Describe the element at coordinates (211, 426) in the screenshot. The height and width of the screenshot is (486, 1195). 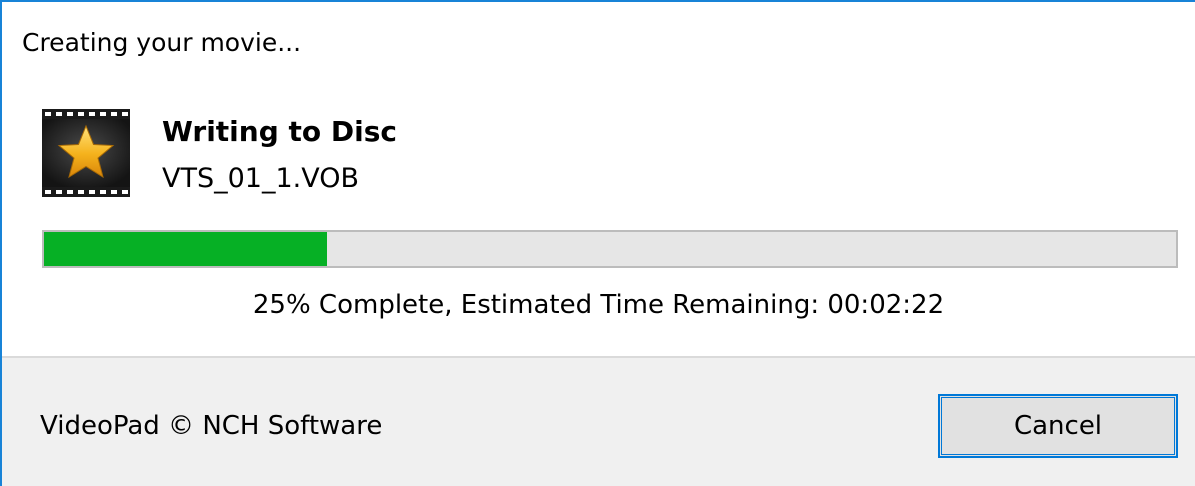
I see `copyright-label: VideoPad © NCH Software` at that location.